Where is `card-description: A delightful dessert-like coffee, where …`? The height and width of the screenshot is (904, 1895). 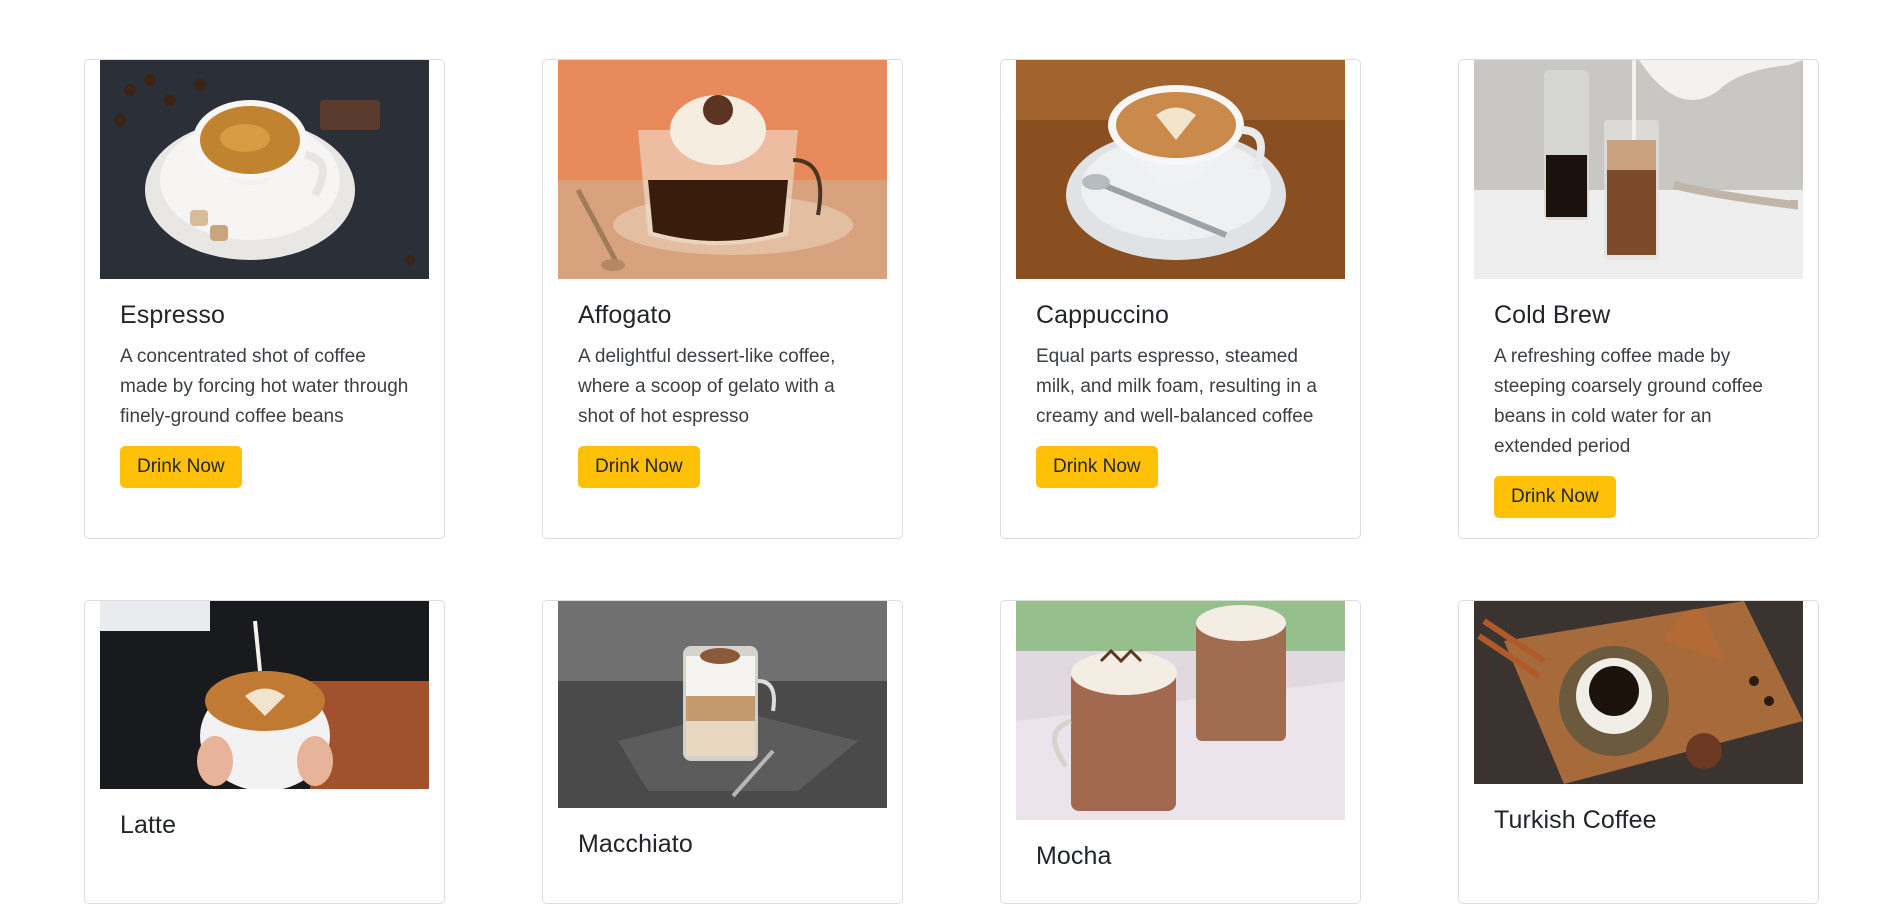 card-description: A delightful dessert-like coffee, where … is located at coordinates (707, 386).